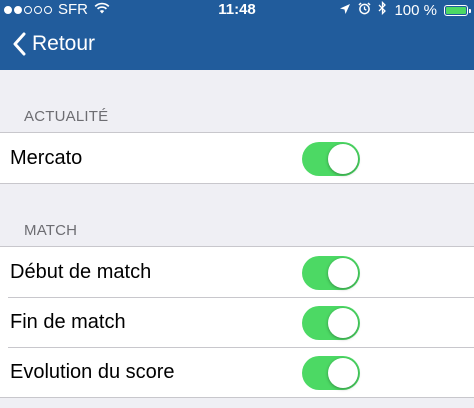 This screenshot has width=474, height=408. I want to click on status-bar-left: SFR, so click(57, 9).